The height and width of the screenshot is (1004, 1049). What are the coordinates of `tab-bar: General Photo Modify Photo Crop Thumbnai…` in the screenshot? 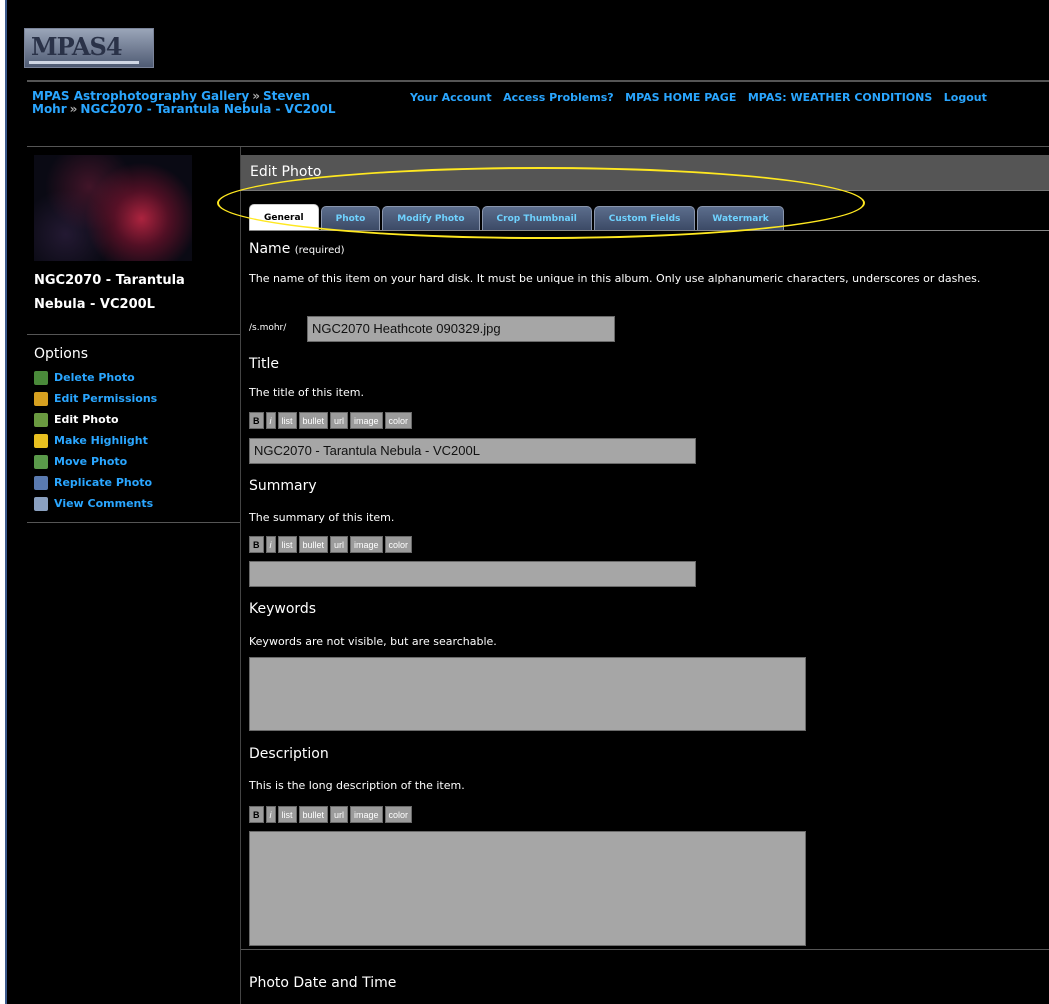 It's located at (649, 217).